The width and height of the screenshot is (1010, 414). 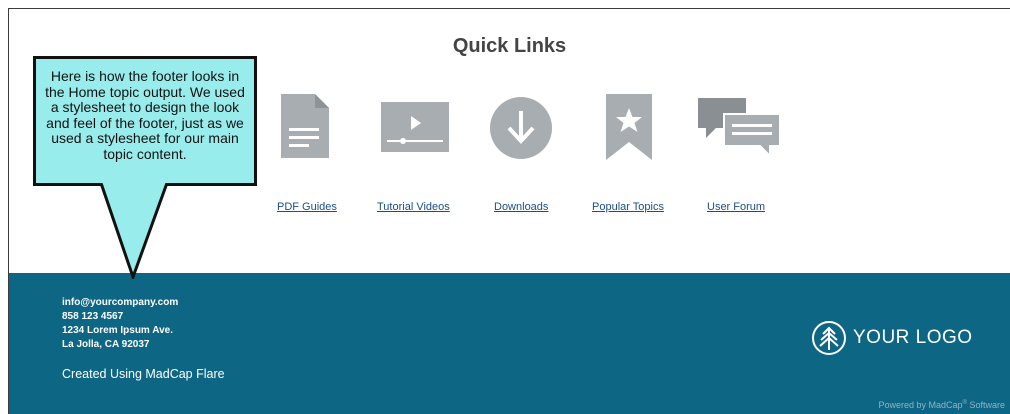 I want to click on quick-link-label: Downloads, so click(x=521, y=207).